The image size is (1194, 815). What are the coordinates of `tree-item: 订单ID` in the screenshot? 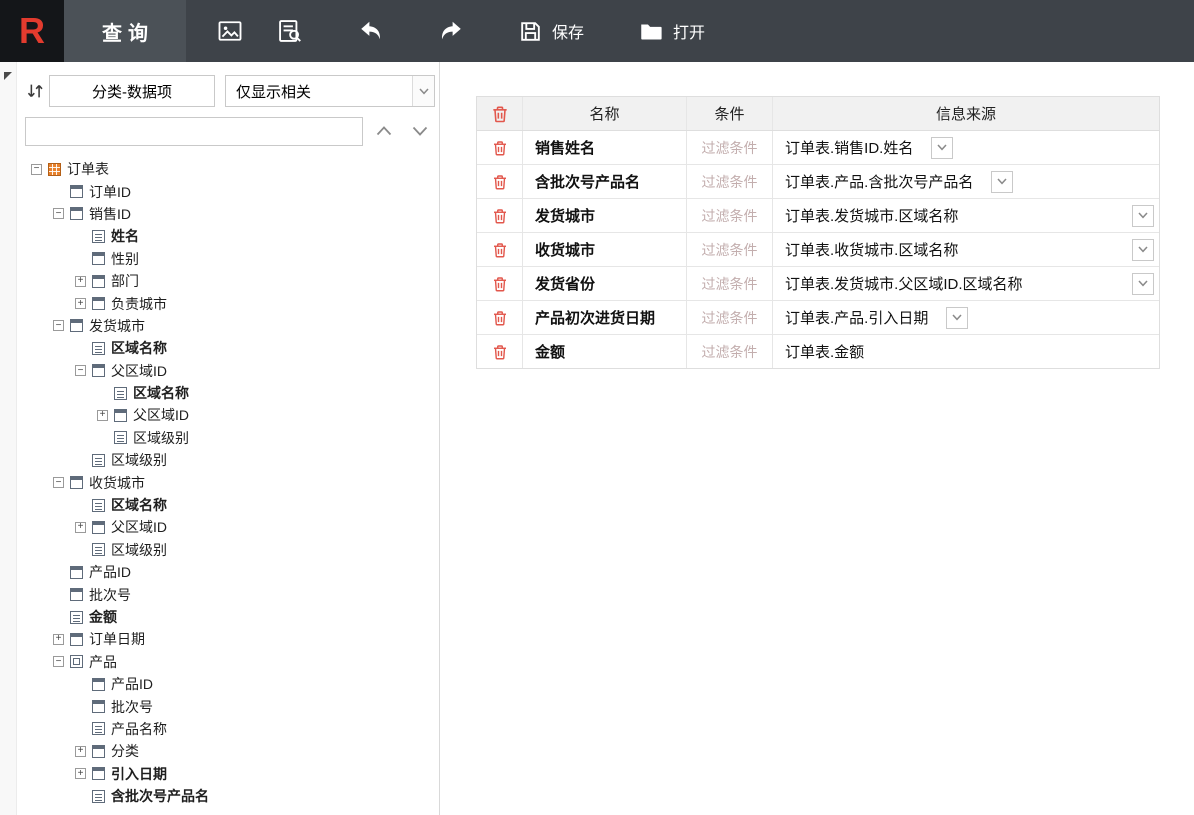 It's located at (232, 191).